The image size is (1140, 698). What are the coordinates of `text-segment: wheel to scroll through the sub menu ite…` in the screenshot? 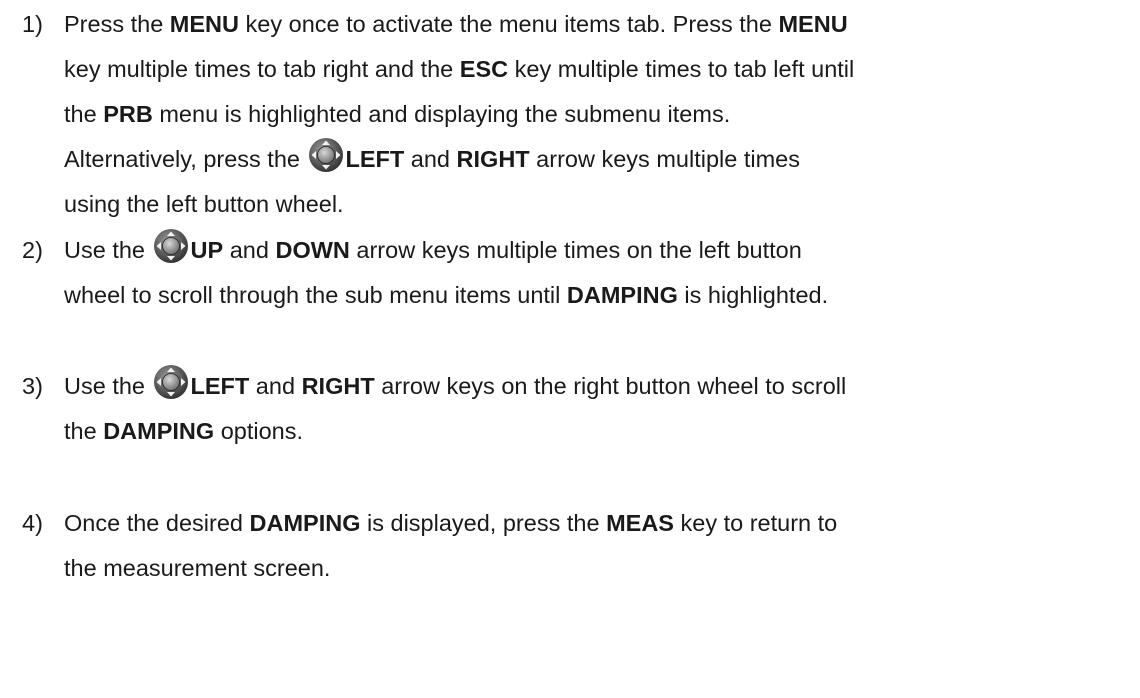 It's located at (315, 295).